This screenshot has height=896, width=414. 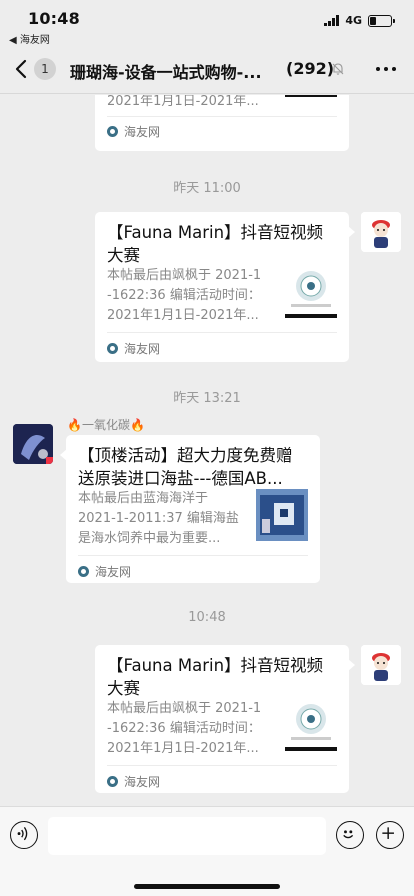 I want to click on voice-icon, so click(x=22, y=833).